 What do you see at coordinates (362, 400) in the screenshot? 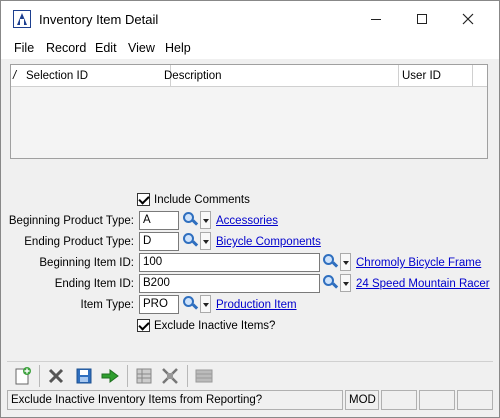
I see `status-mode: MOD` at bounding box center [362, 400].